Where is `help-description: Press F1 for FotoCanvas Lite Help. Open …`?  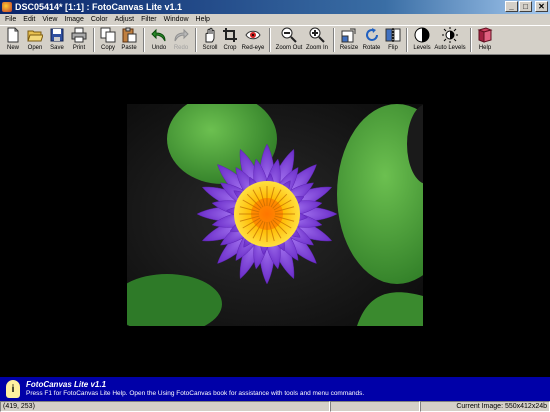 help-description: Press F1 for FotoCanvas Lite Help. Open … is located at coordinates (195, 393).